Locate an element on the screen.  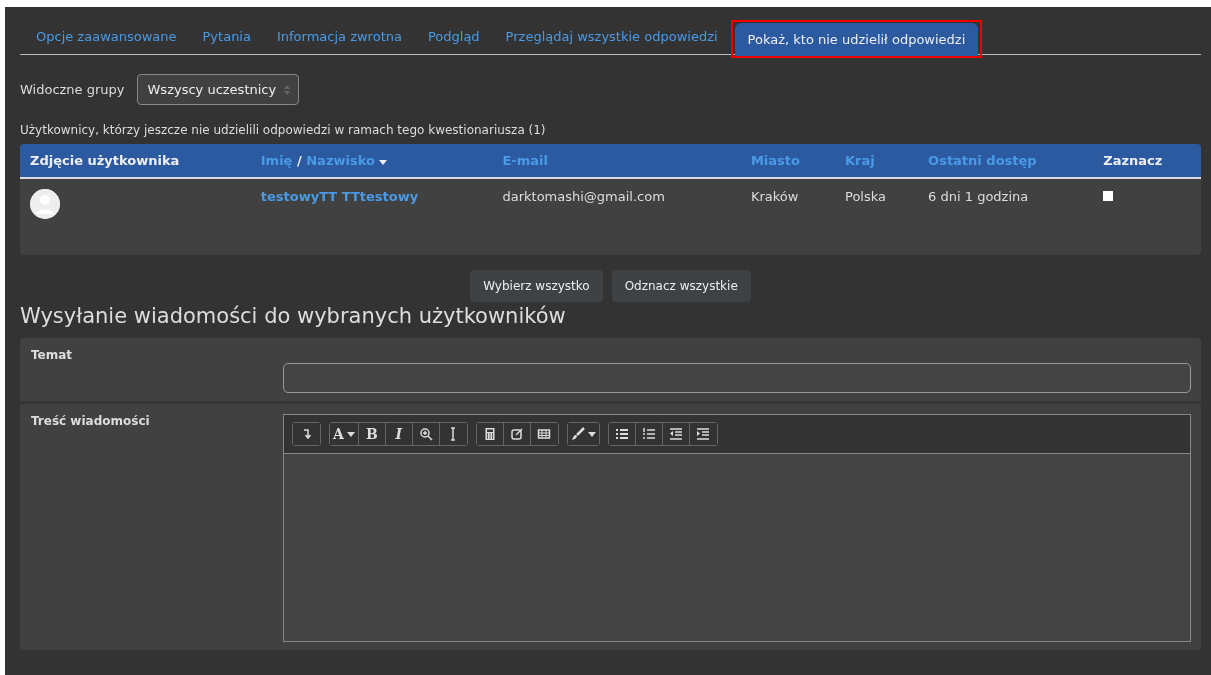
tab: Informacja zwrotna is located at coordinates (339, 41).